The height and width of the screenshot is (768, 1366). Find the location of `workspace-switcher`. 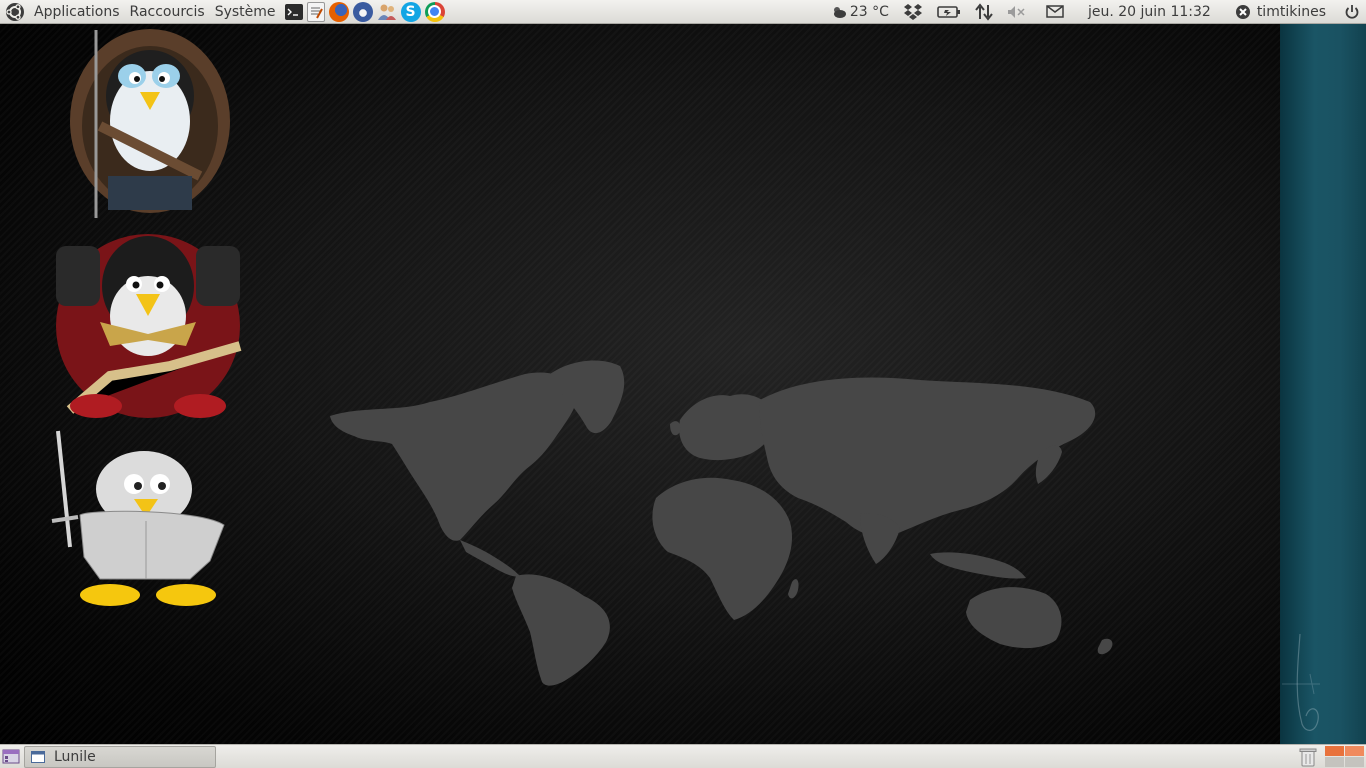

workspace-switcher is located at coordinates (1344, 756).